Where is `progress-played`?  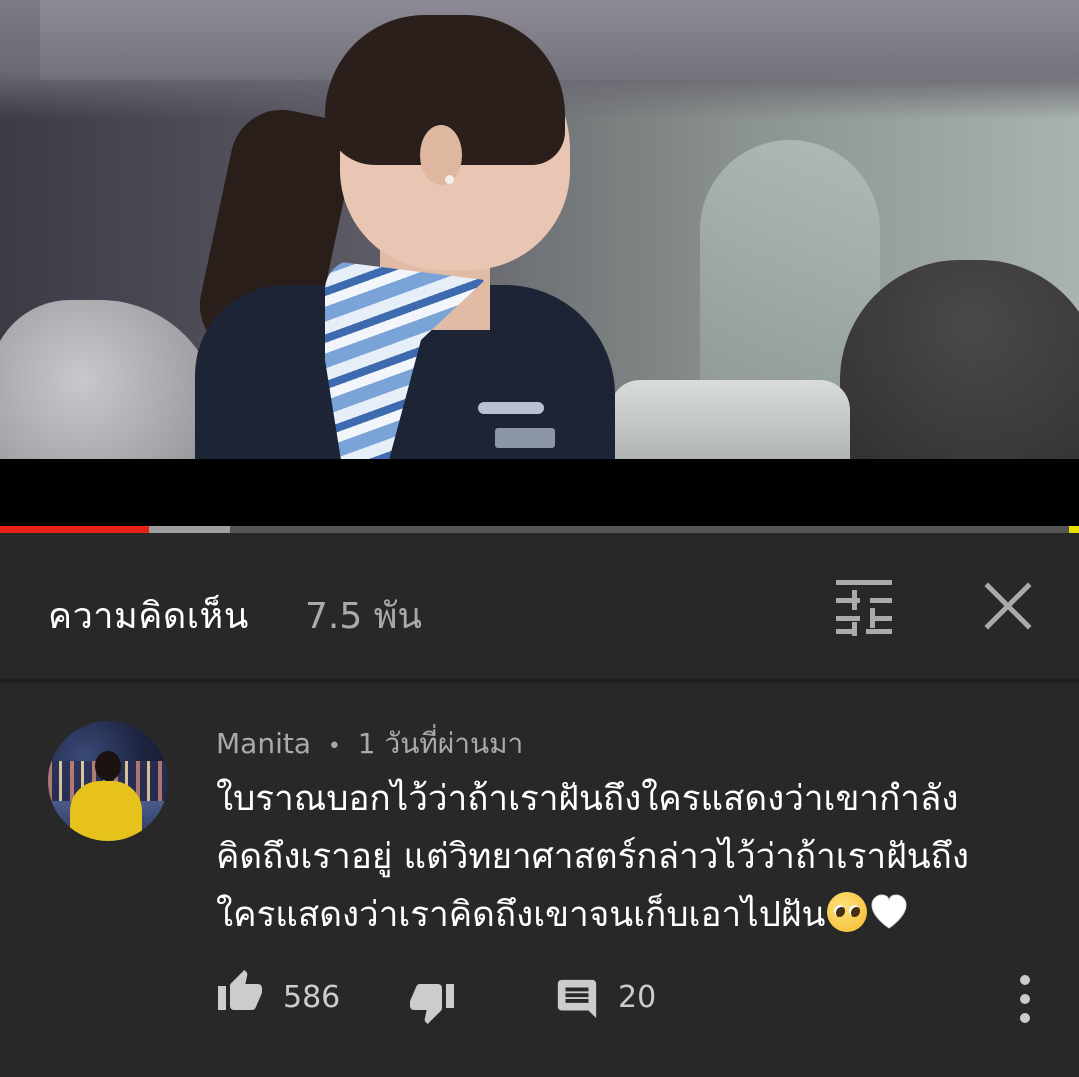
progress-played is located at coordinates (74, 529).